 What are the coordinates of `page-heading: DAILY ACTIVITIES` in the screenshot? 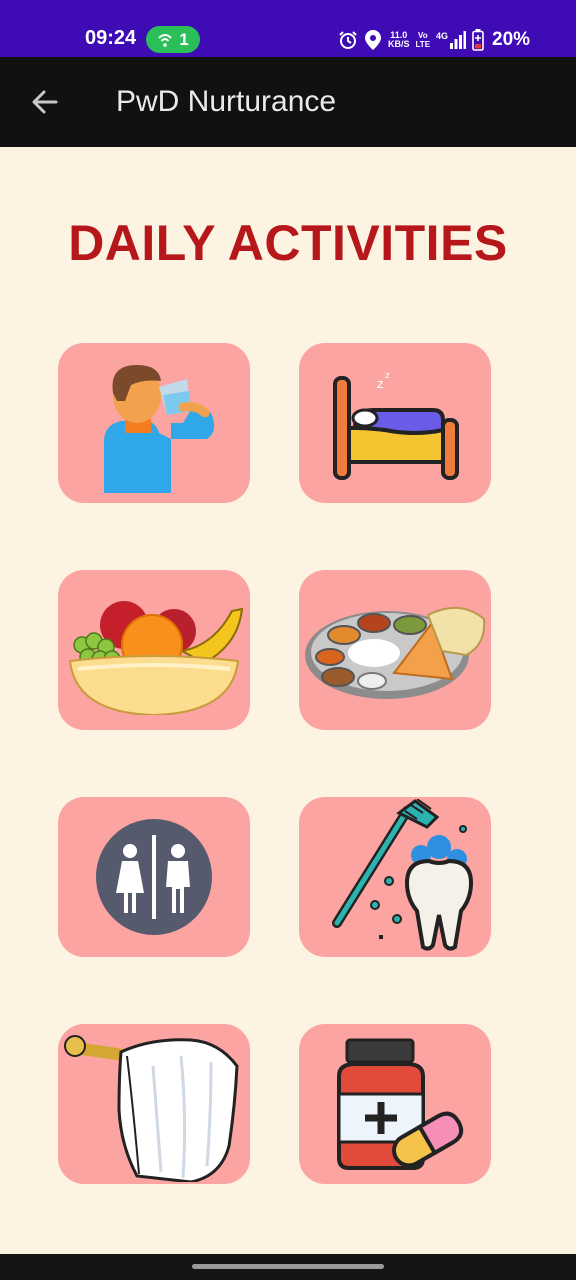 It's located at (288, 243).